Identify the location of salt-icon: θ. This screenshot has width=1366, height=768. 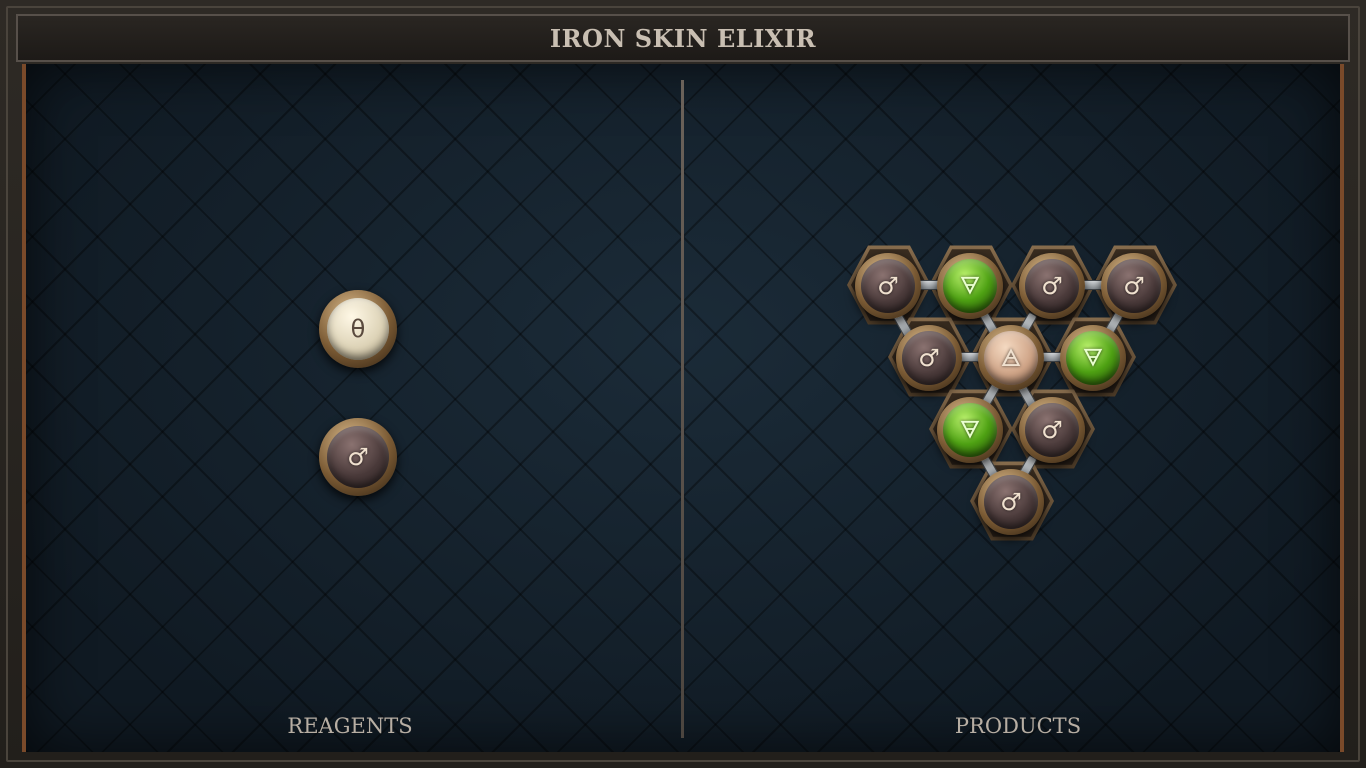
(358, 329).